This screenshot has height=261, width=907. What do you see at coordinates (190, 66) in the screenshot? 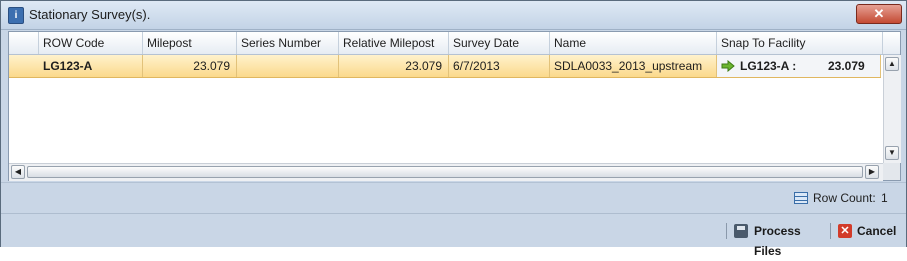
I see `cell-milepost: 23.079` at bounding box center [190, 66].